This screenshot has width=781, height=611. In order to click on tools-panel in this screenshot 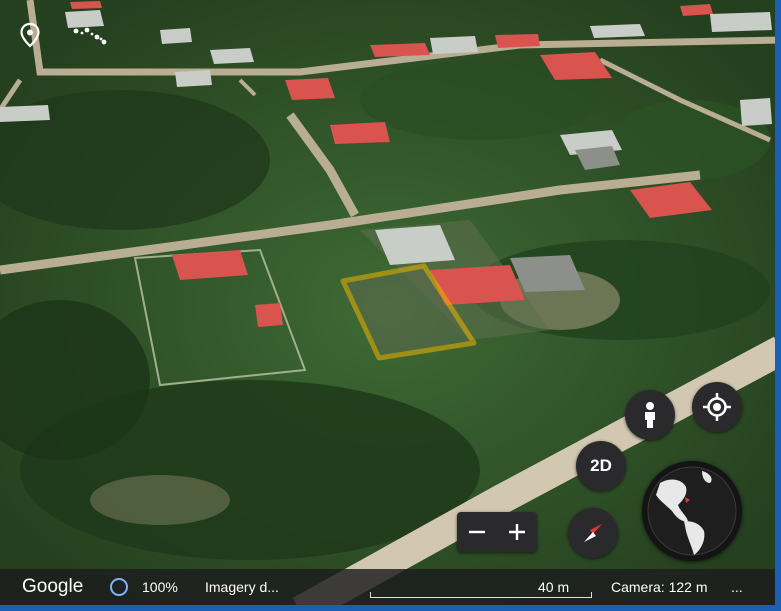, I will do `click(60, 35)`.